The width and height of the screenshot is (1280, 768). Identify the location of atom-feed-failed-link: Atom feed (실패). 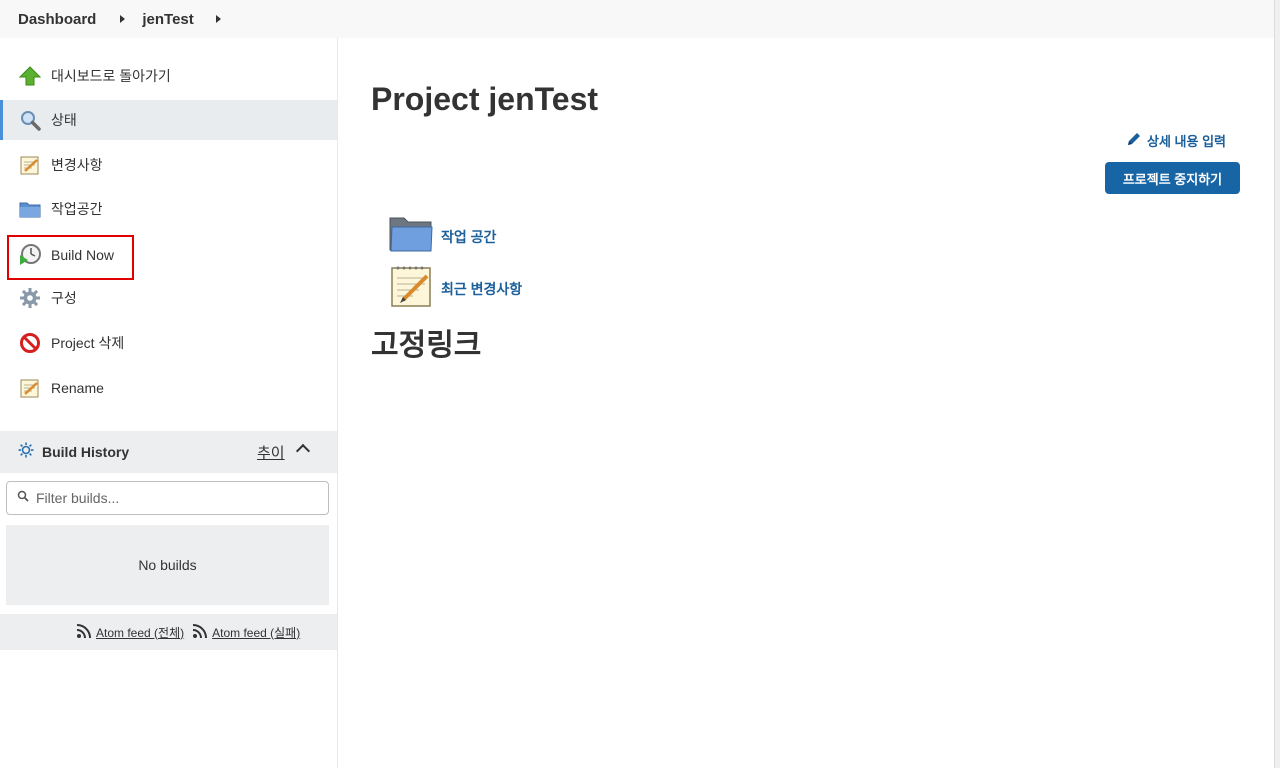
(246, 632).